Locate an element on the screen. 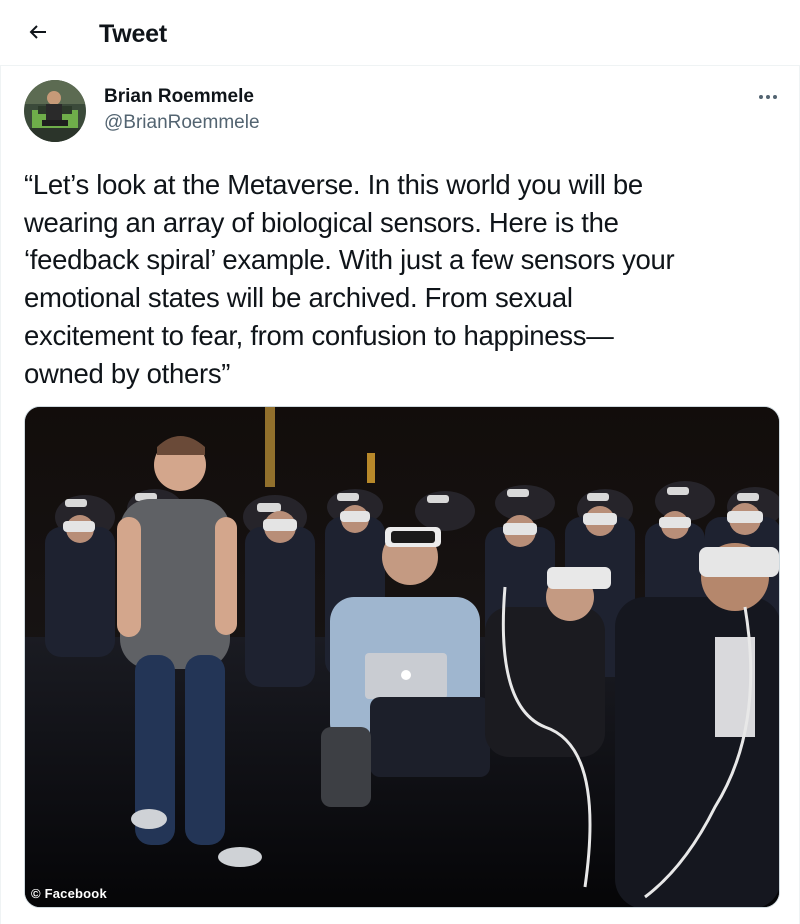 The width and height of the screenshot is (800, 924). arrow-left-icon is located at coordinates (38, 34).